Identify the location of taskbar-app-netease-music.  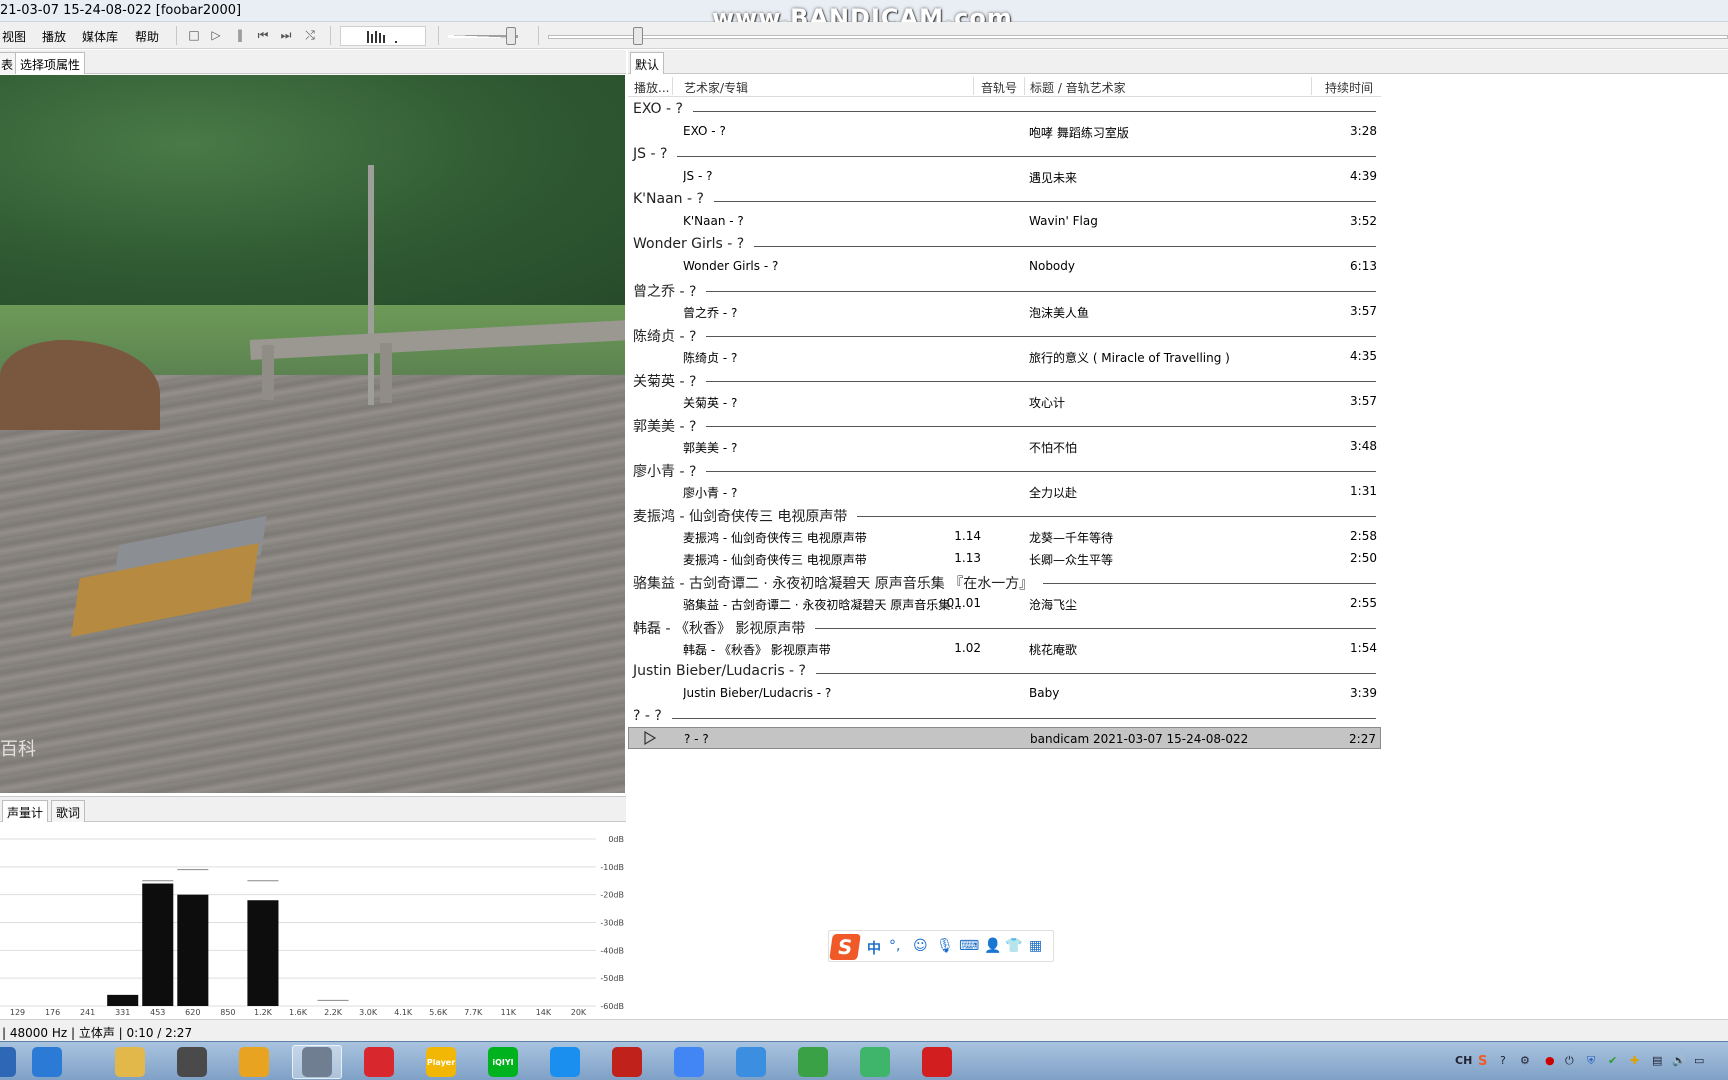
(379, 1062).